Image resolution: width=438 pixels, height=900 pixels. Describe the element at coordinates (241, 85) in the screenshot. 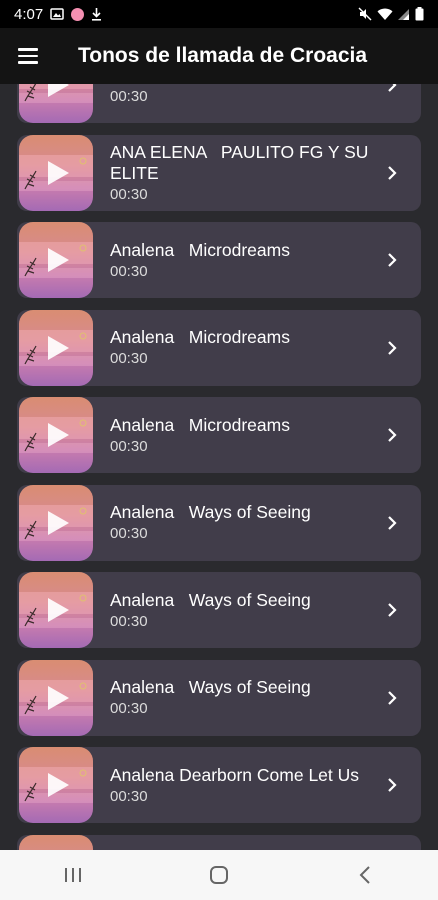

I see `ringtone-title: SU ELITE` at that location.